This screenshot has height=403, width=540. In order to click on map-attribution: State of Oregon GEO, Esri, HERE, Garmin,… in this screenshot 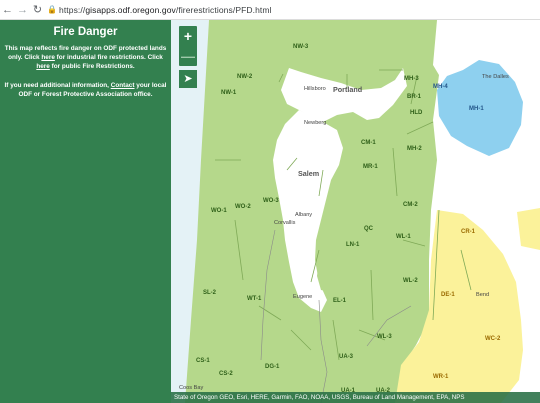, I will do `click(355, 397)`.